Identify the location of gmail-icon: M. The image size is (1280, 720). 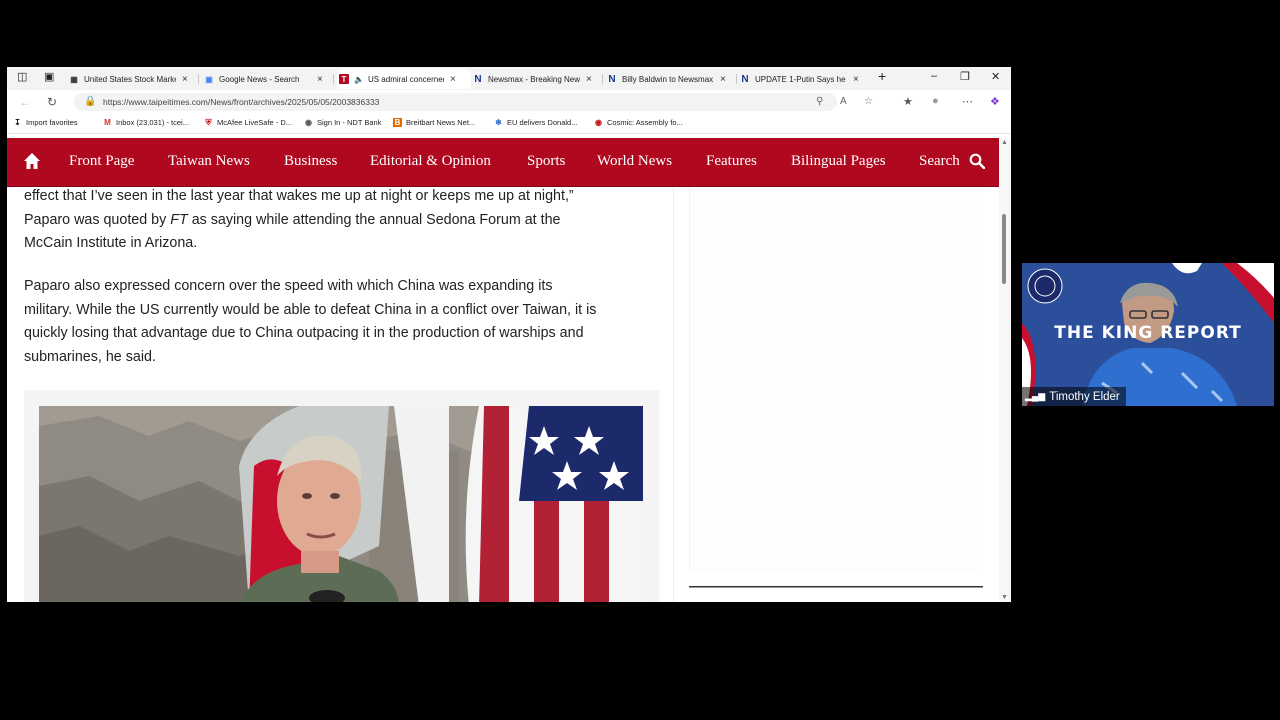
(107, 122).